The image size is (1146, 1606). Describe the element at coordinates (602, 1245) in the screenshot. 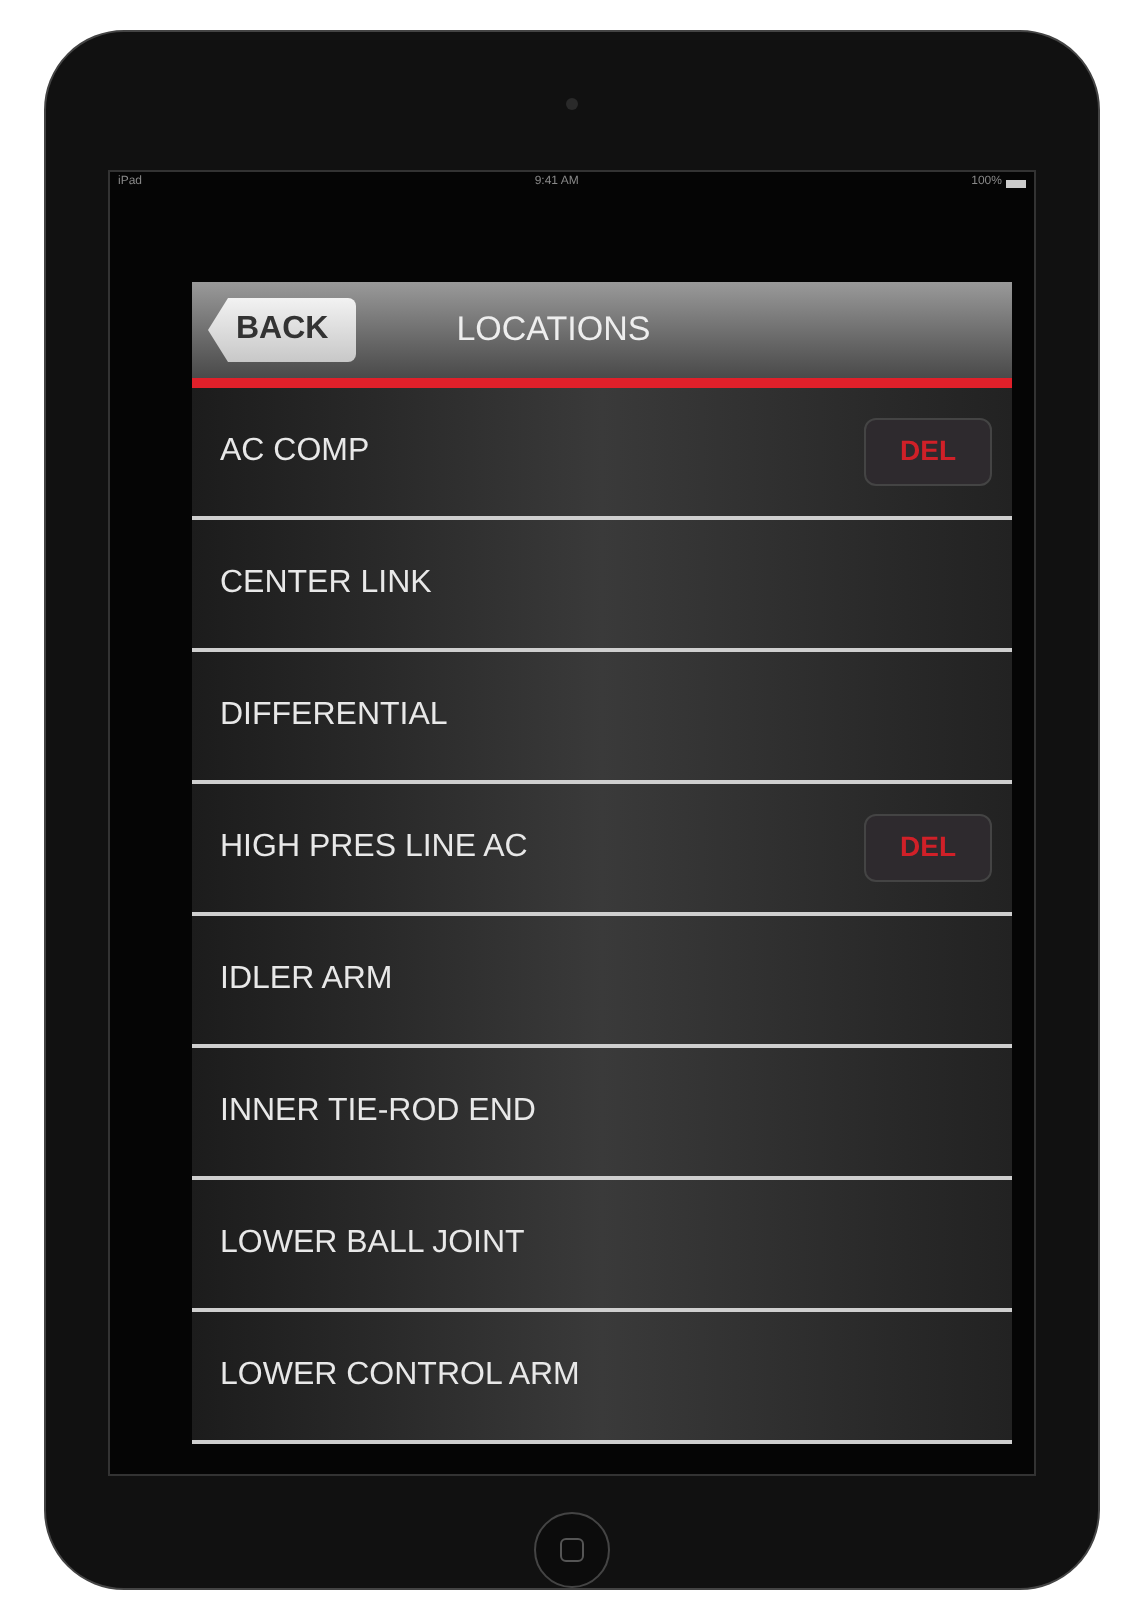

I see `location-row: LOWER BALL JOINT` at that location.